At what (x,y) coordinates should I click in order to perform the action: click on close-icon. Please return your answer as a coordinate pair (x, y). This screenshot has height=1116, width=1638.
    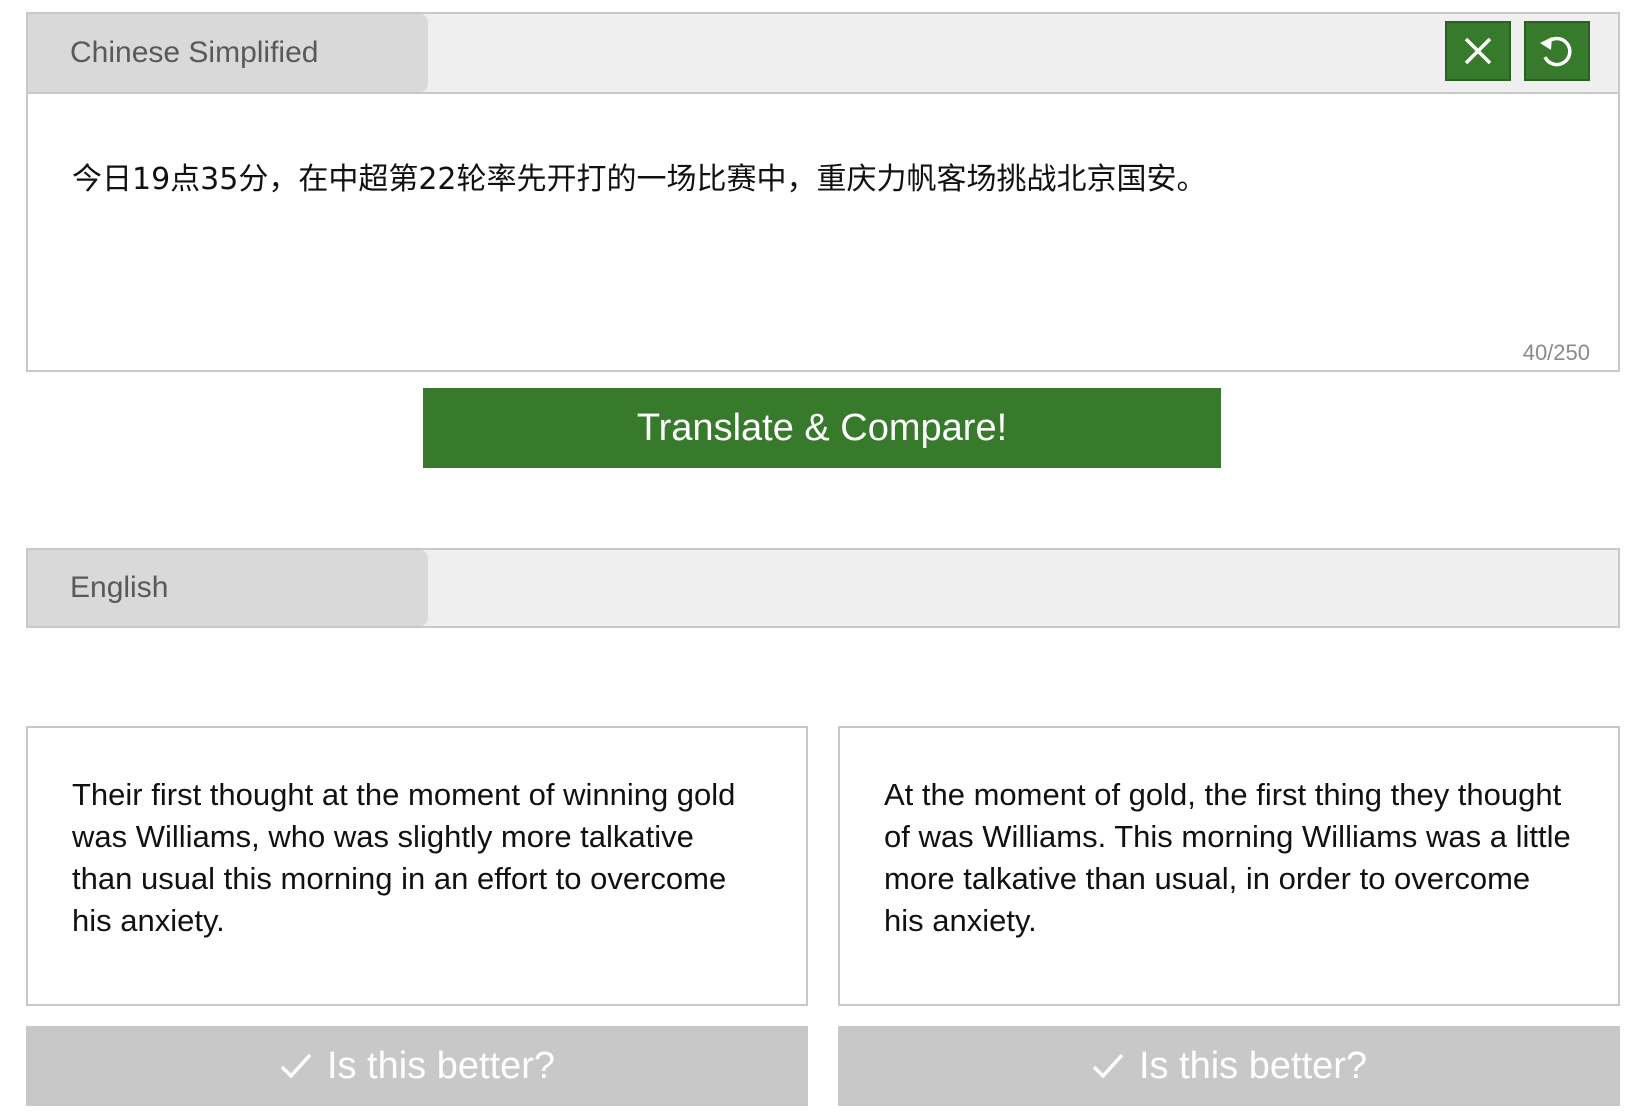
    Looking at the image, I should click on (1478, 51).